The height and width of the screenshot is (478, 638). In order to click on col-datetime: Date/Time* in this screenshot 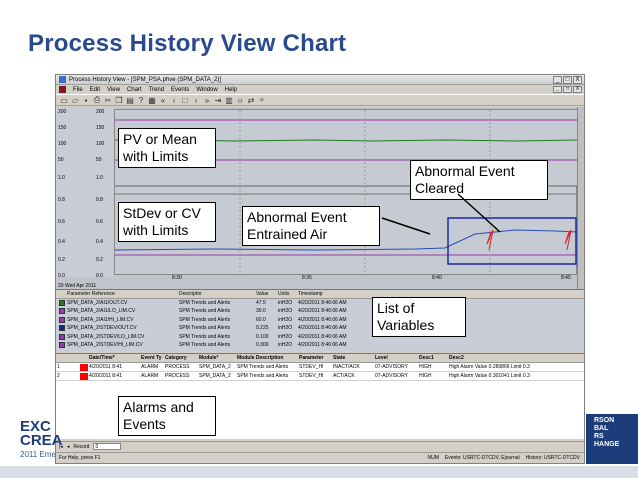, I will do `click(114, 358)`.